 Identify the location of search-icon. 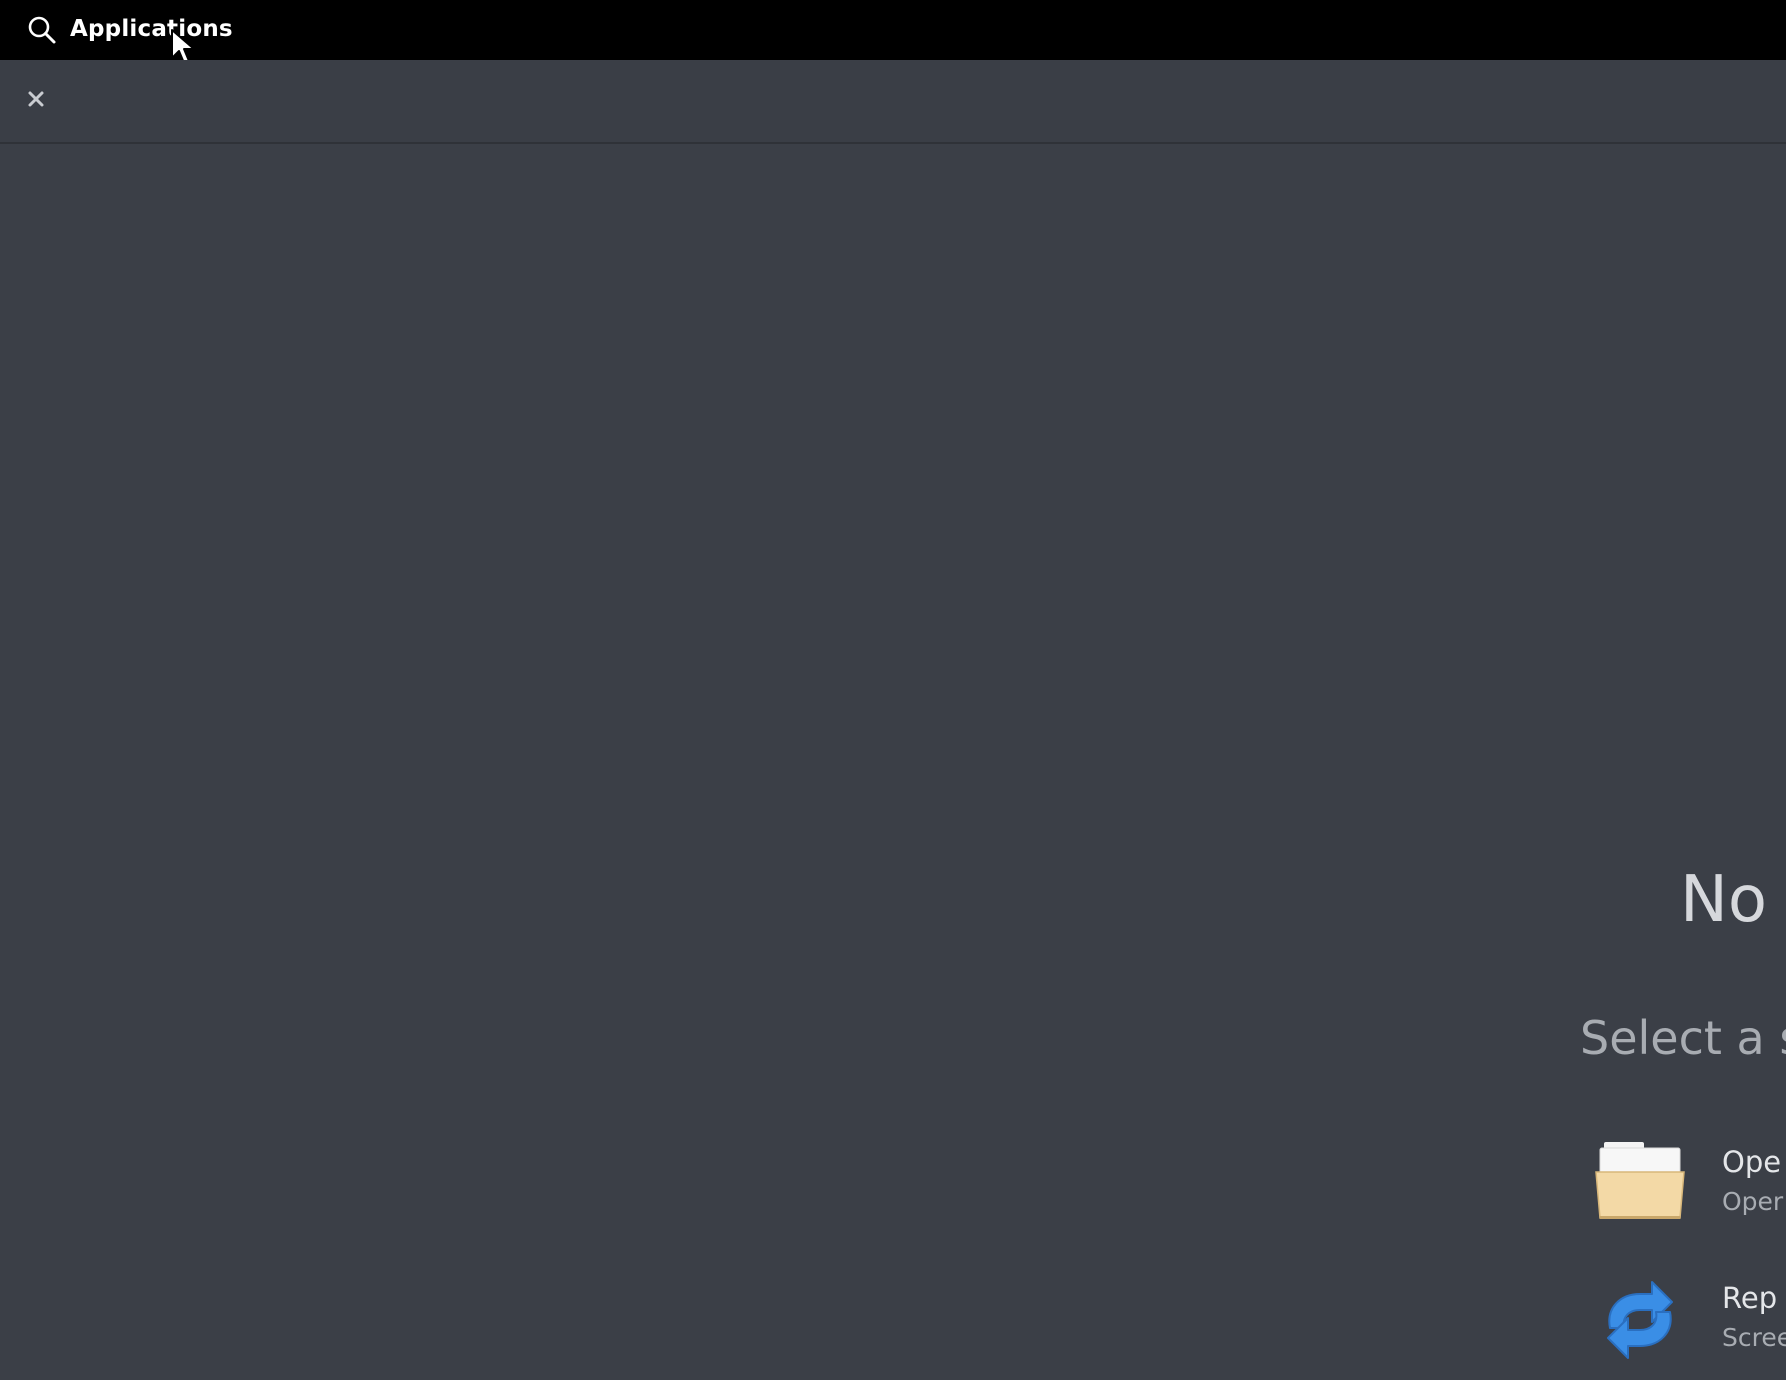
(42, 30).